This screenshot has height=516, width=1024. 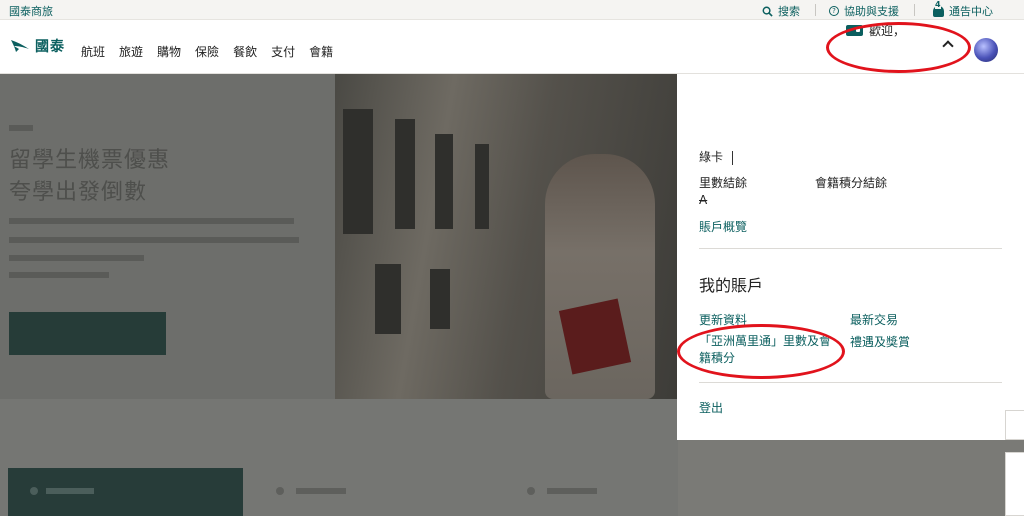 I want to click on cathay-logo: 國泰, so click(x=37, y=46).